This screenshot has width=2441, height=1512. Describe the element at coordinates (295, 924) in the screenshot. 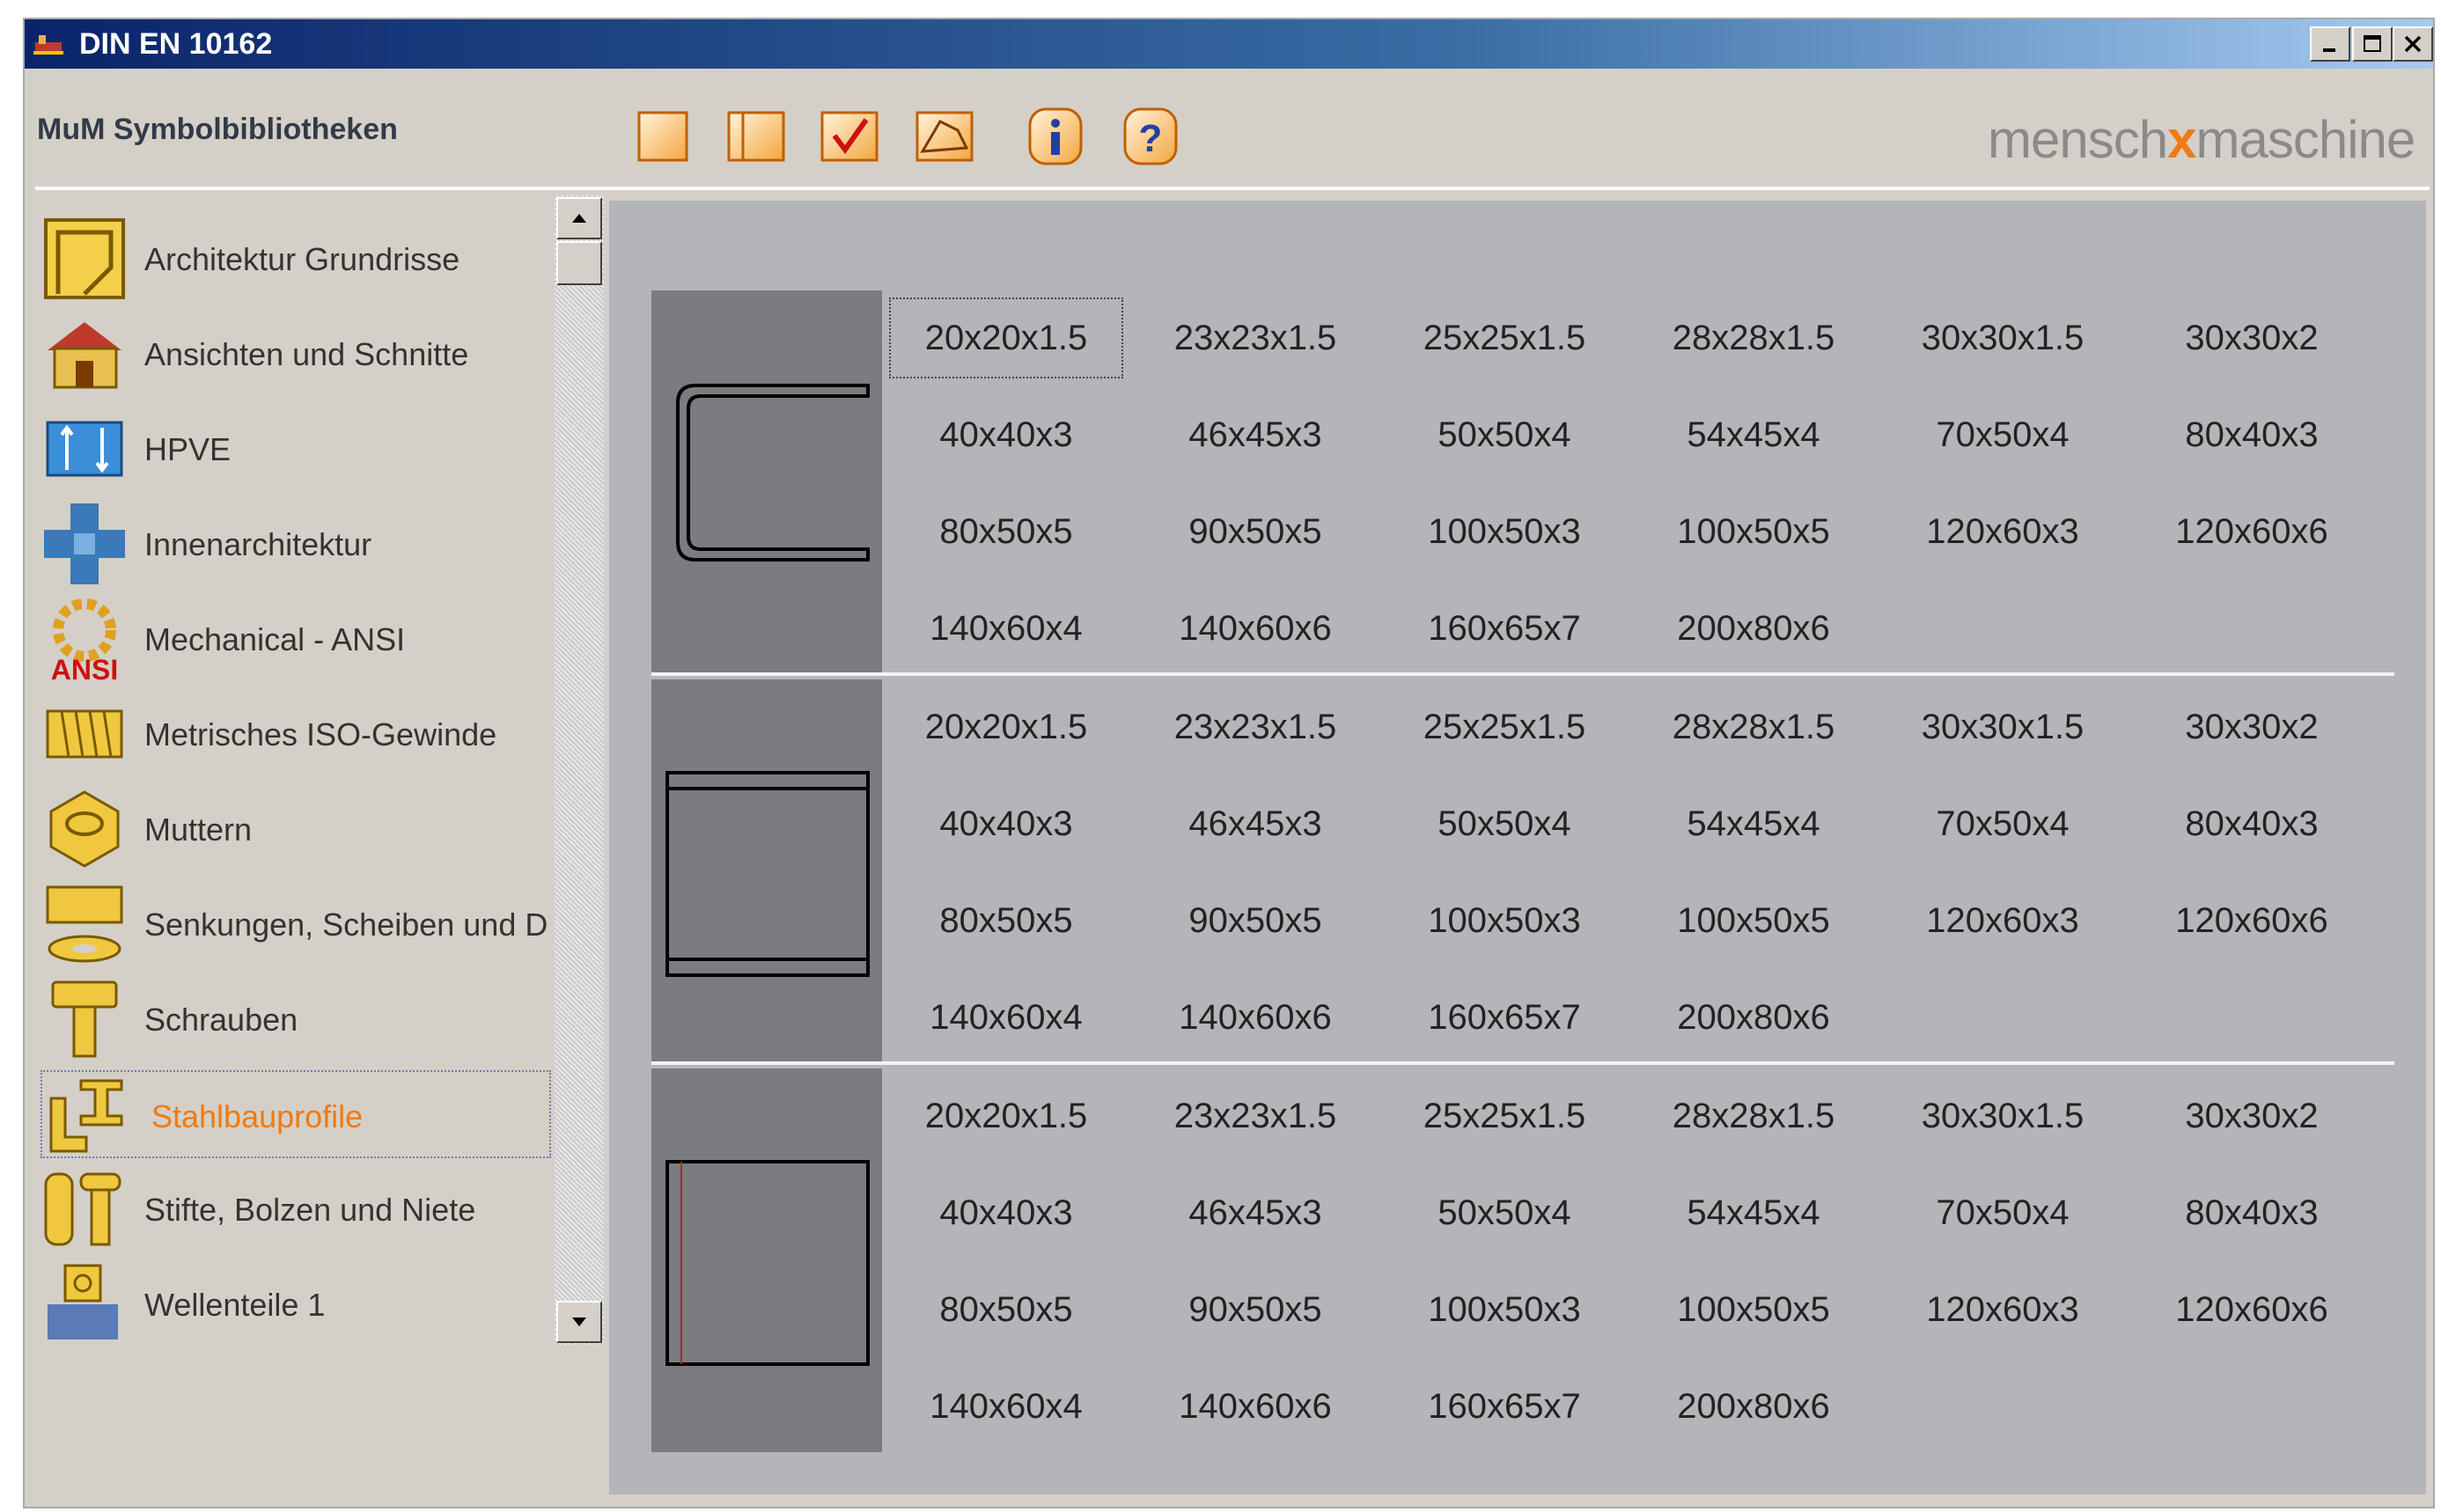

I see `sidebar-item-senkungen: Senkungen, Scheiben und Du` at that location.